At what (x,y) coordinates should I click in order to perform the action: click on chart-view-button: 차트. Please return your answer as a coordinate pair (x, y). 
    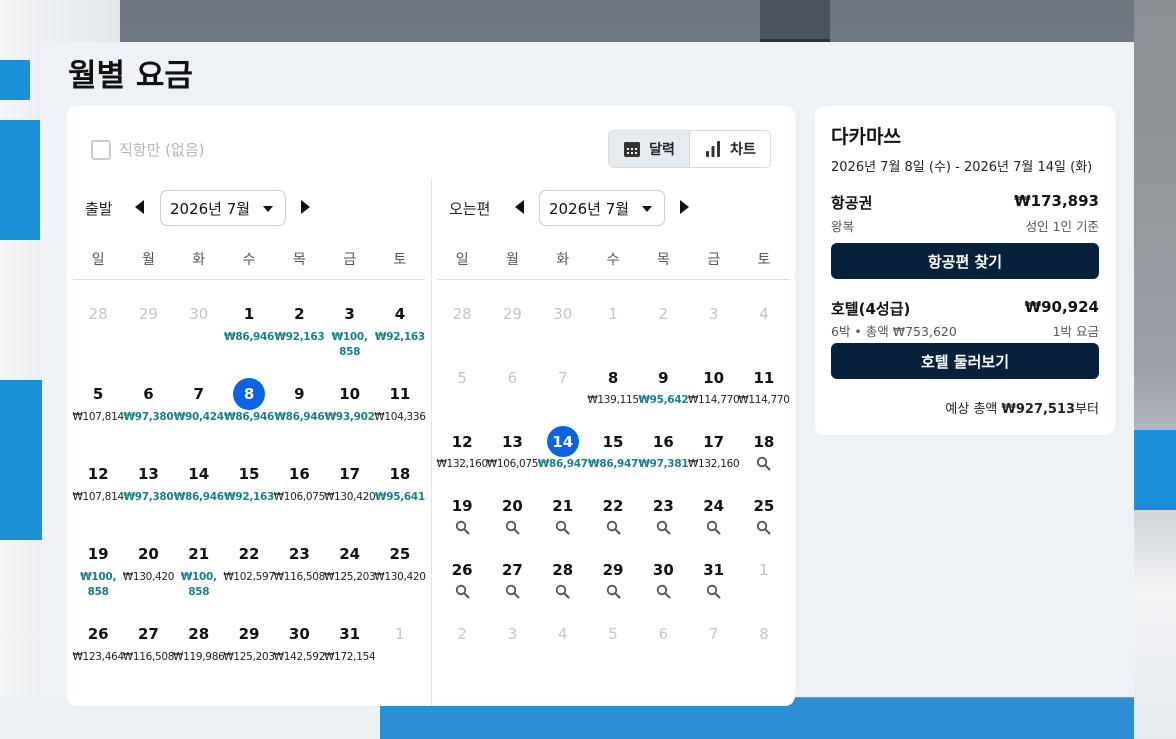
    Looking at the image, I should click on (730, 149).